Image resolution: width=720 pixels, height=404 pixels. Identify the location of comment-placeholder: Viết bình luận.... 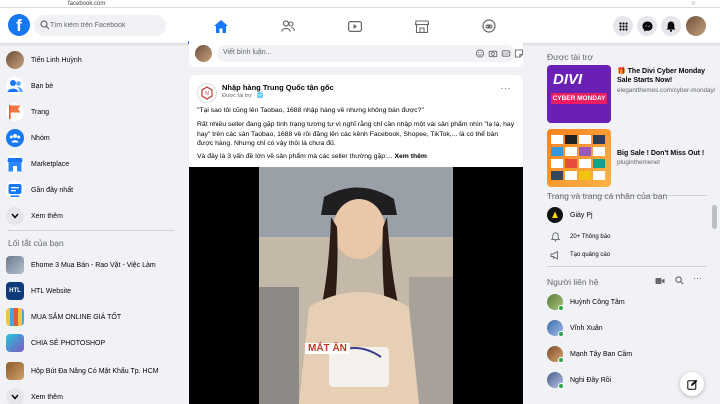
(247, 52).